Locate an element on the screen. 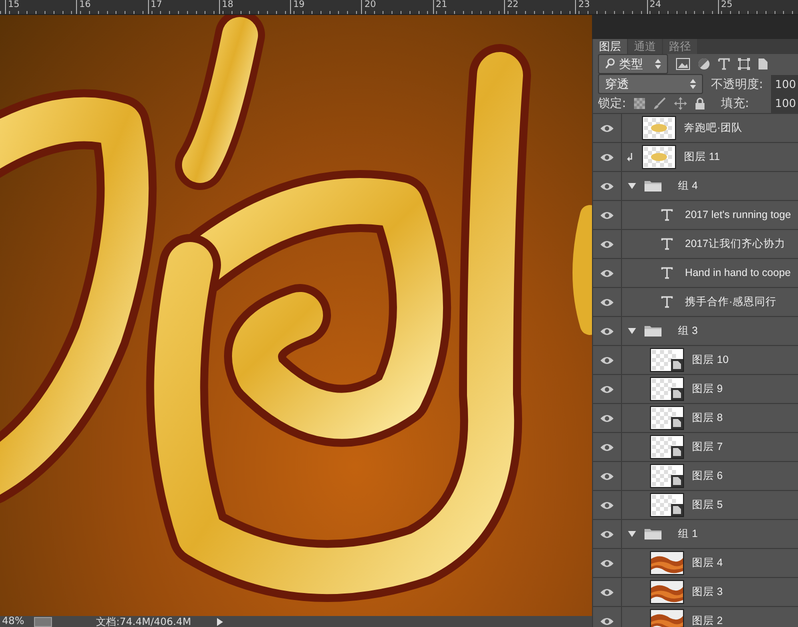  layer-row: 图层 10 is located at coordinates (695, 359).